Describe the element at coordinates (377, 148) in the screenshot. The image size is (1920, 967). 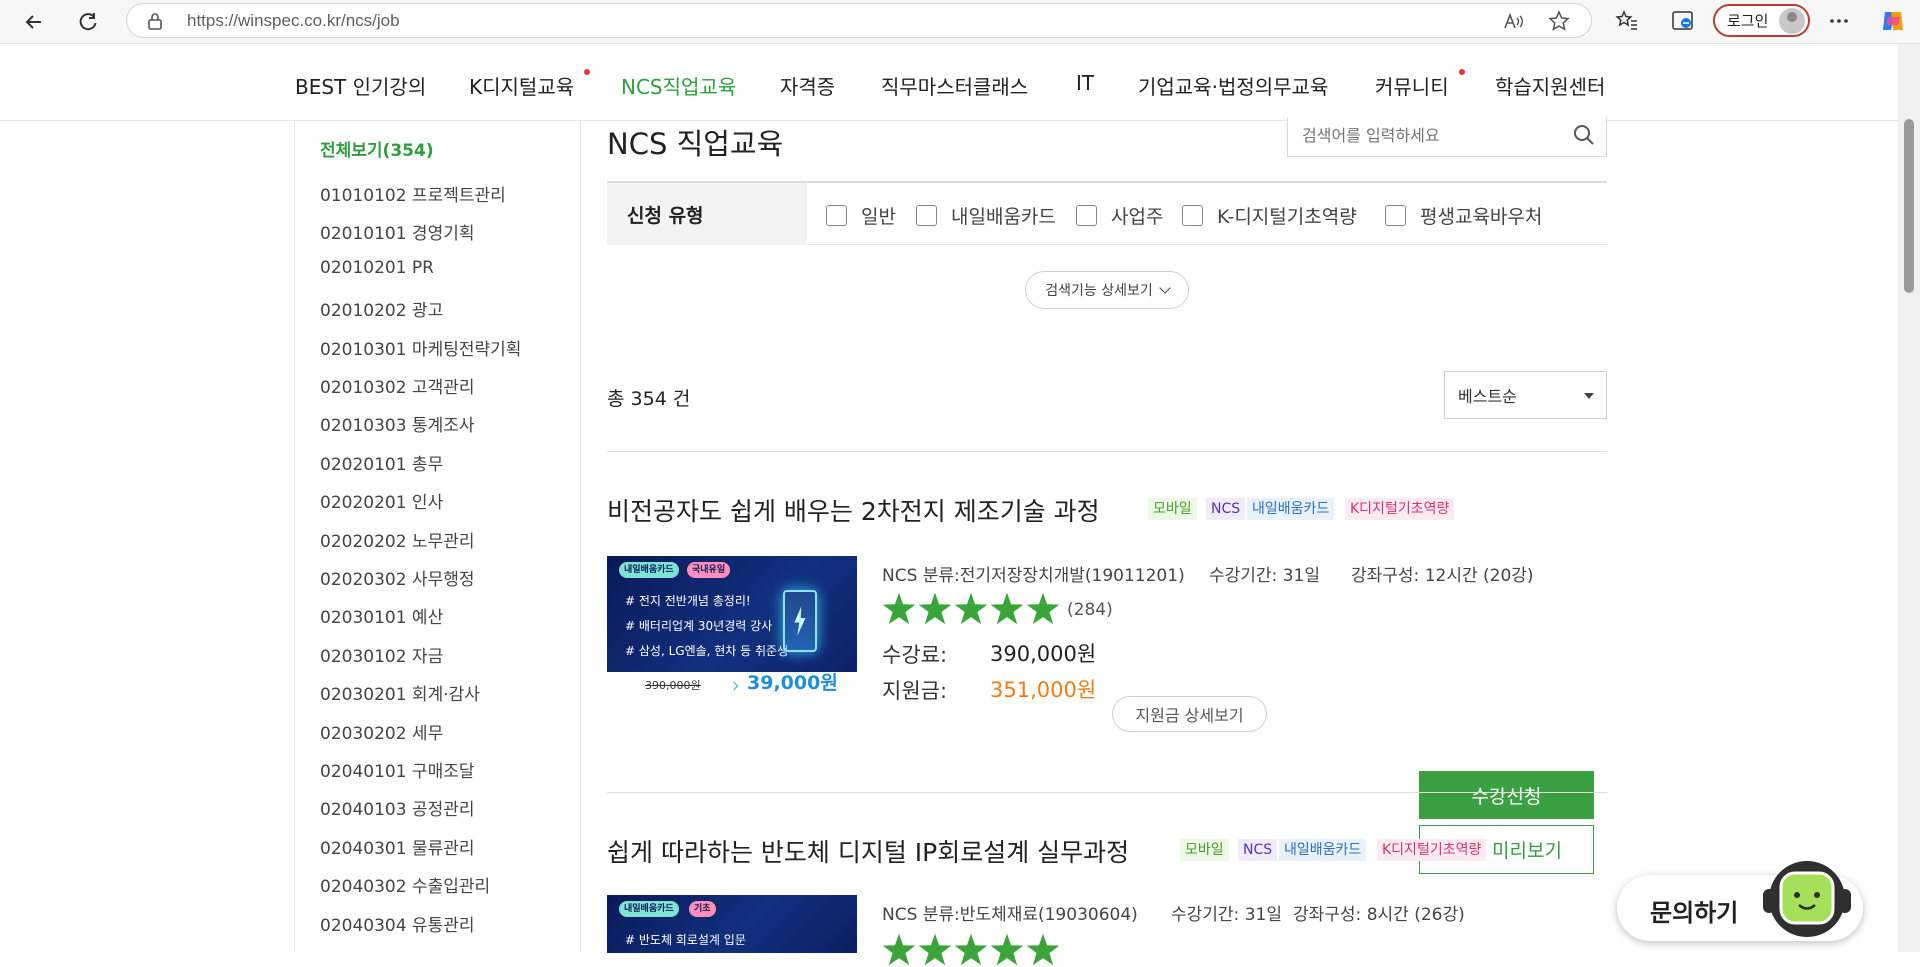
I see `sidebar-all-link: 전체보기(354)` at that location.